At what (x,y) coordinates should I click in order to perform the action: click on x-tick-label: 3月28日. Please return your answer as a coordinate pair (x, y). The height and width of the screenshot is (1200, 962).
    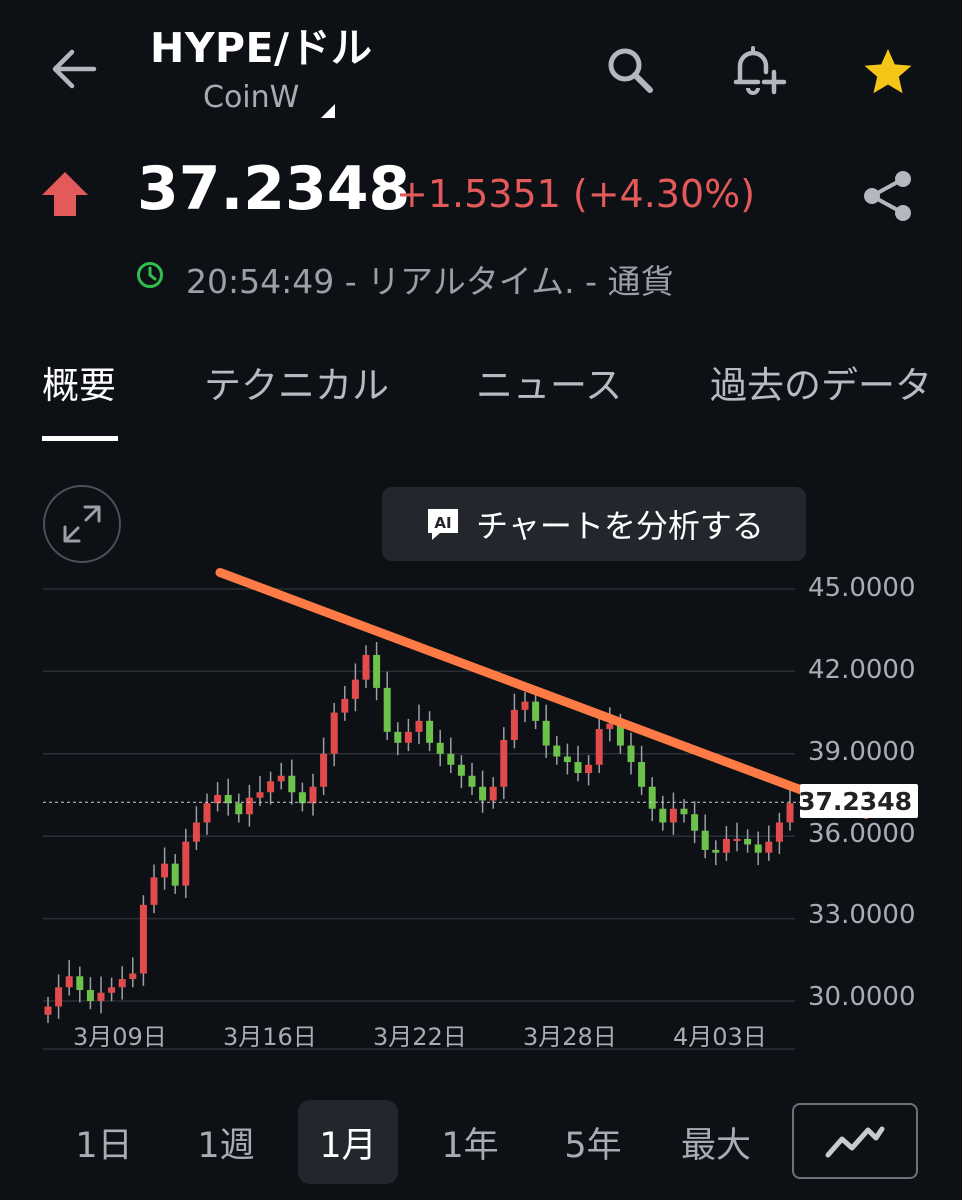
    Looking at the image, I should click on (570, 1037).